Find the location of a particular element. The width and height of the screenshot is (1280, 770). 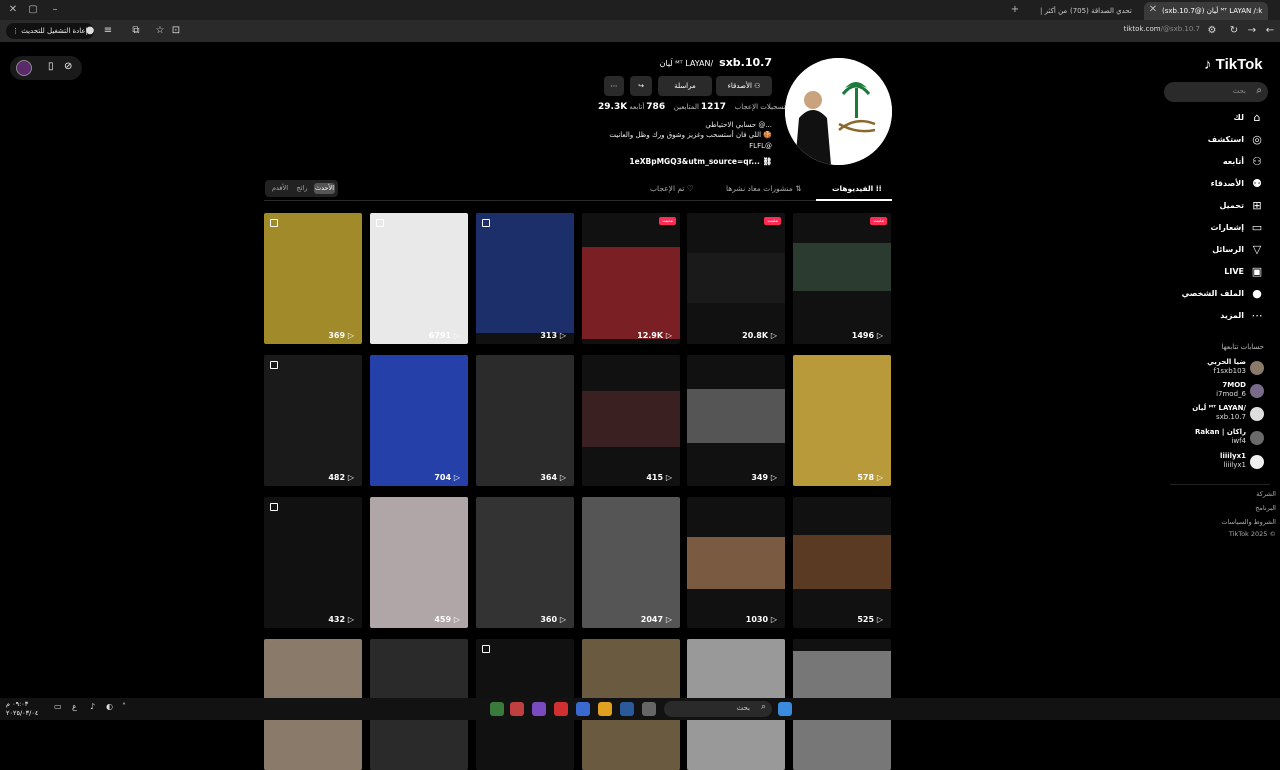

footer-program: البرنامج is located at coordinates (1231, 508).